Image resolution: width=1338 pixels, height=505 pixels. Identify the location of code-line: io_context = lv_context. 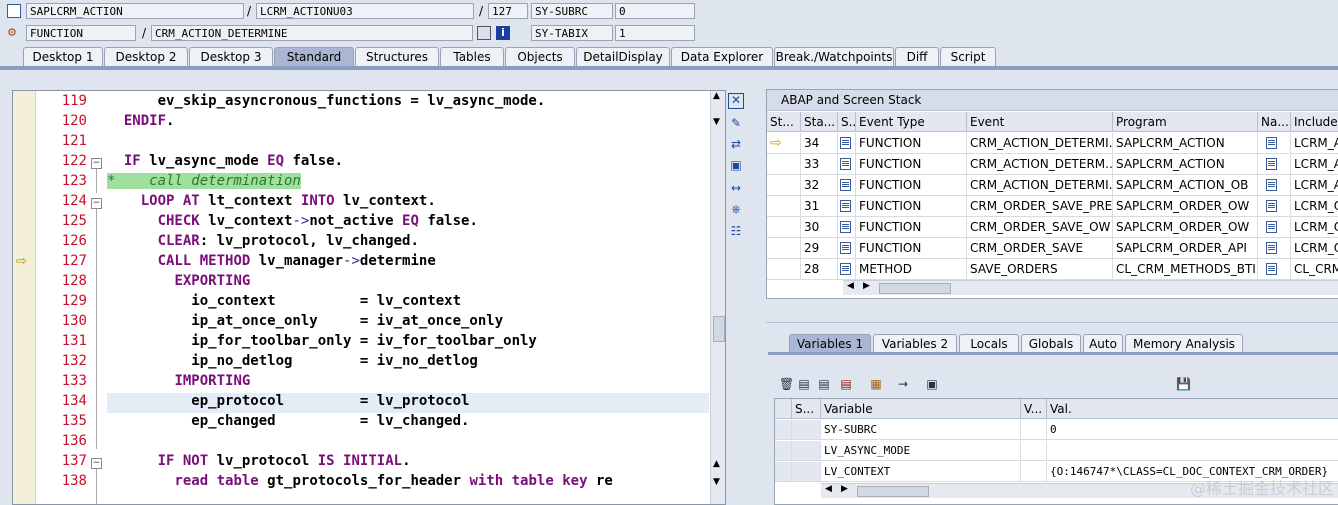
(284, 301).